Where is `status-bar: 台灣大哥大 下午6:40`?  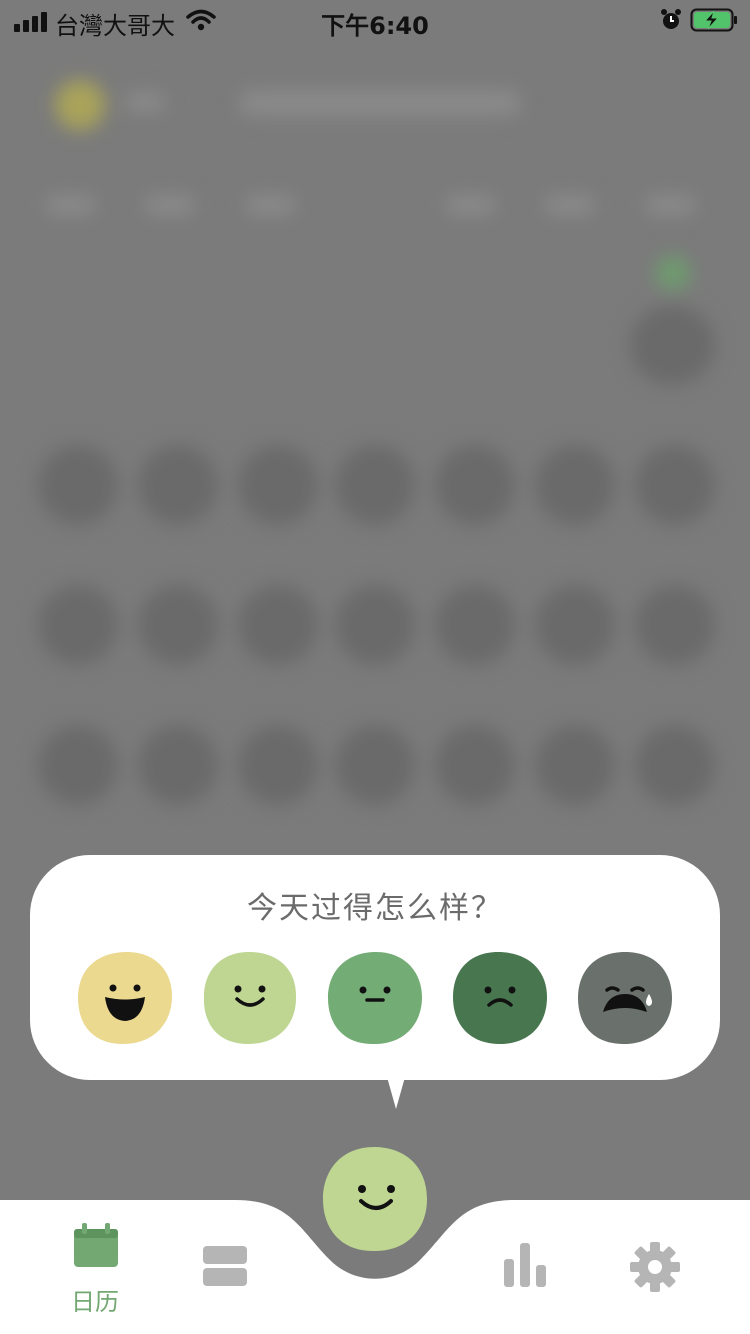 status-bar: 台灣大哥大 下午6:40 is located at coordinates (375, 20).